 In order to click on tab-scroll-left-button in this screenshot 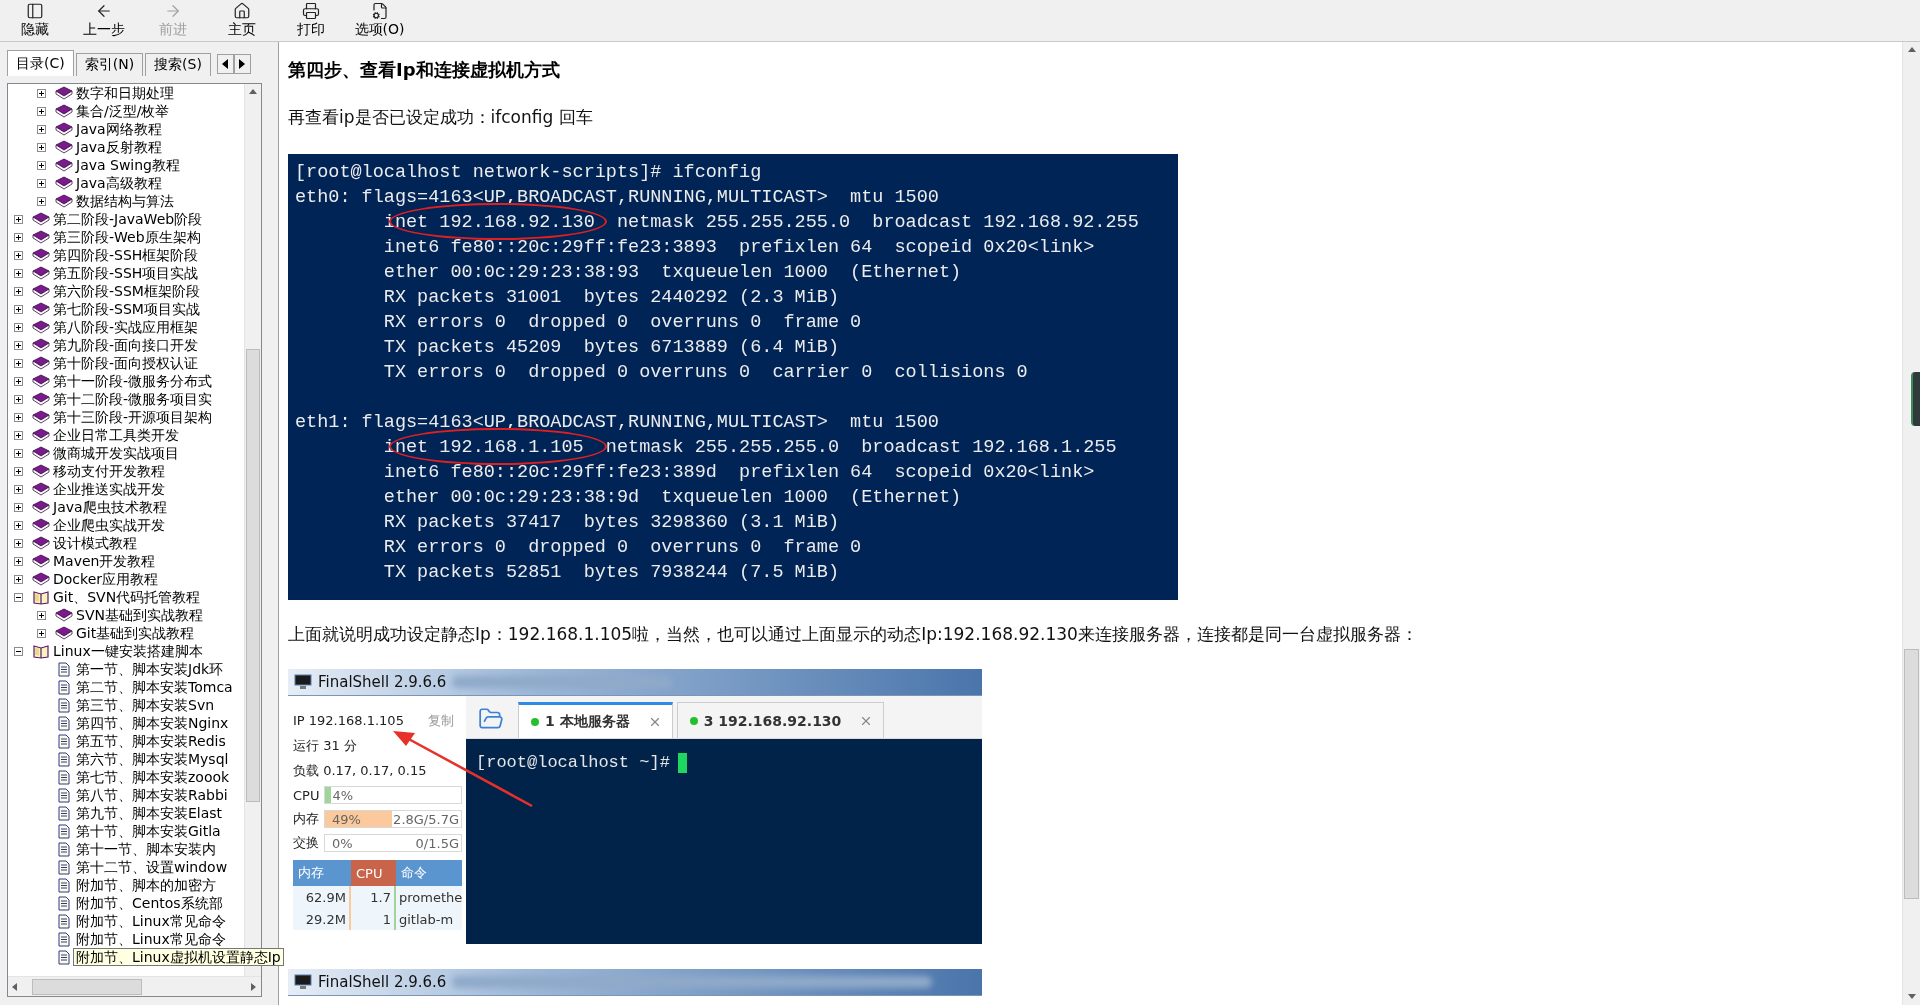, I will do `click(225, 64)`.